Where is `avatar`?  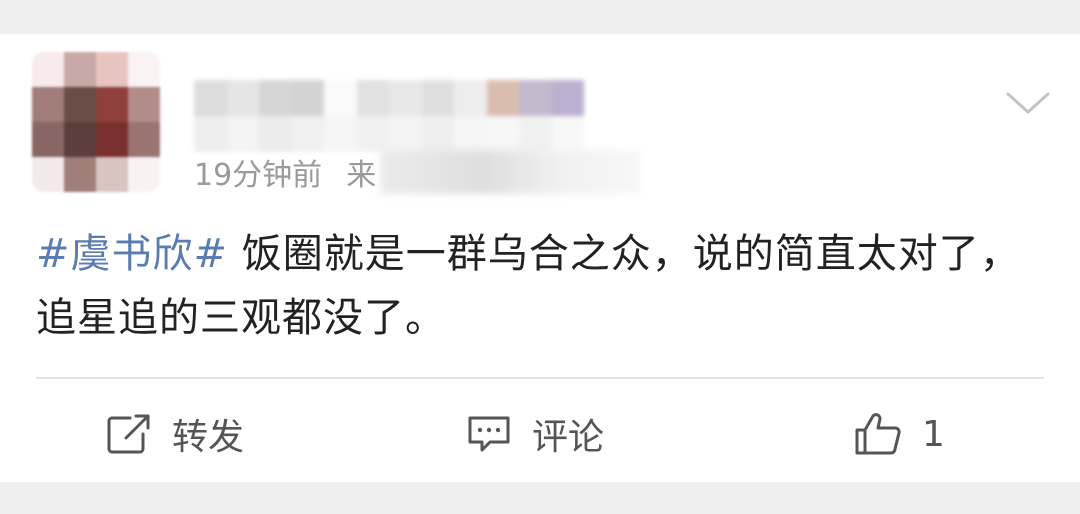 avatar is located at coordinates (96, 122).